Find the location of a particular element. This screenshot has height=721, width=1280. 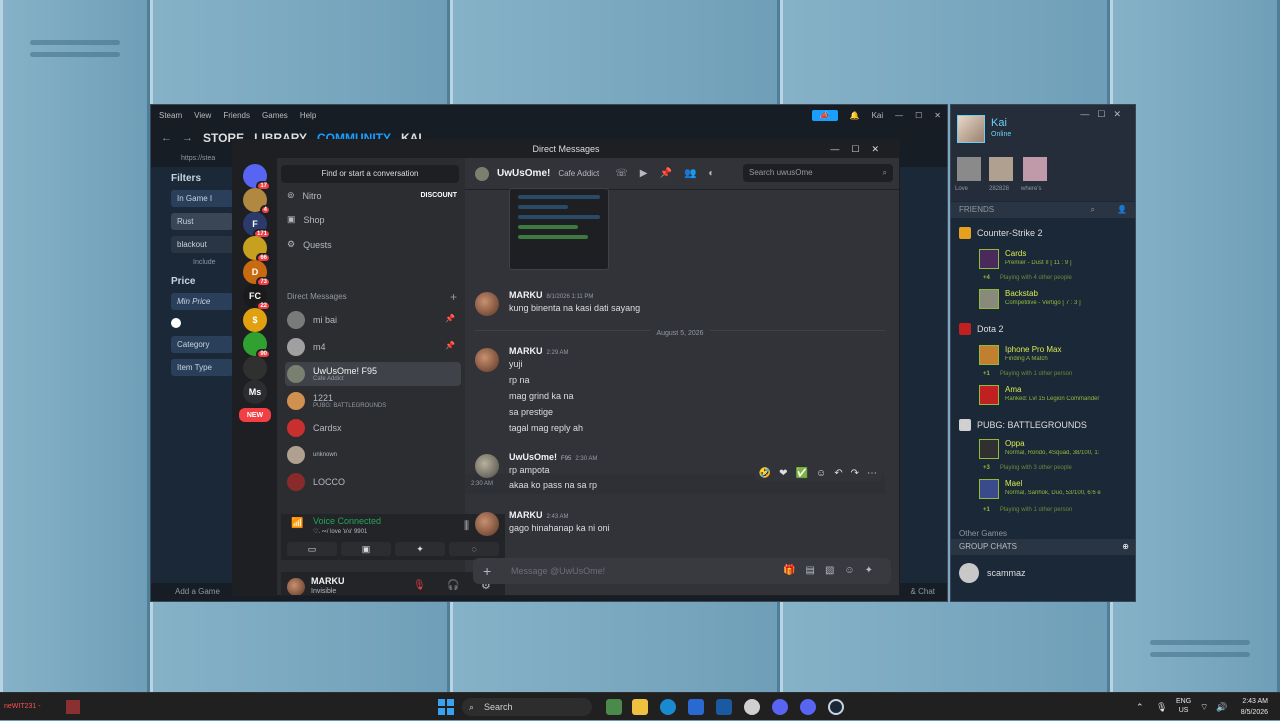

message-author: UwUsOme! F95 2:30 AM is located at coordinates (553, 457).